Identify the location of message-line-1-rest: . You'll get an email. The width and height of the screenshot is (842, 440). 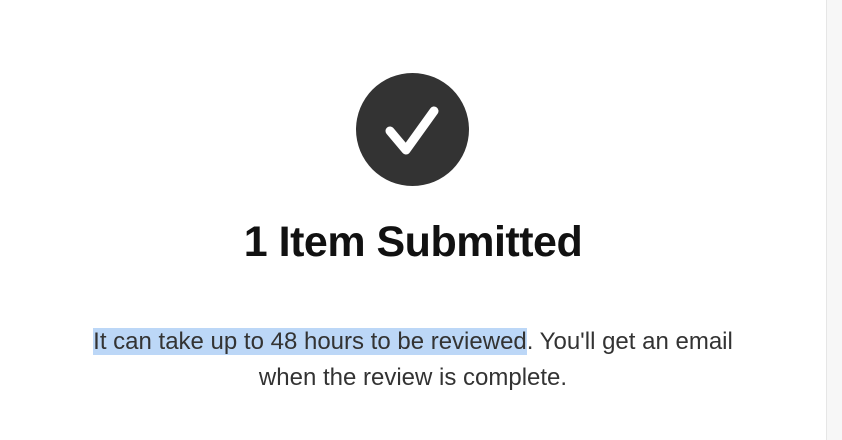
(629, 341).